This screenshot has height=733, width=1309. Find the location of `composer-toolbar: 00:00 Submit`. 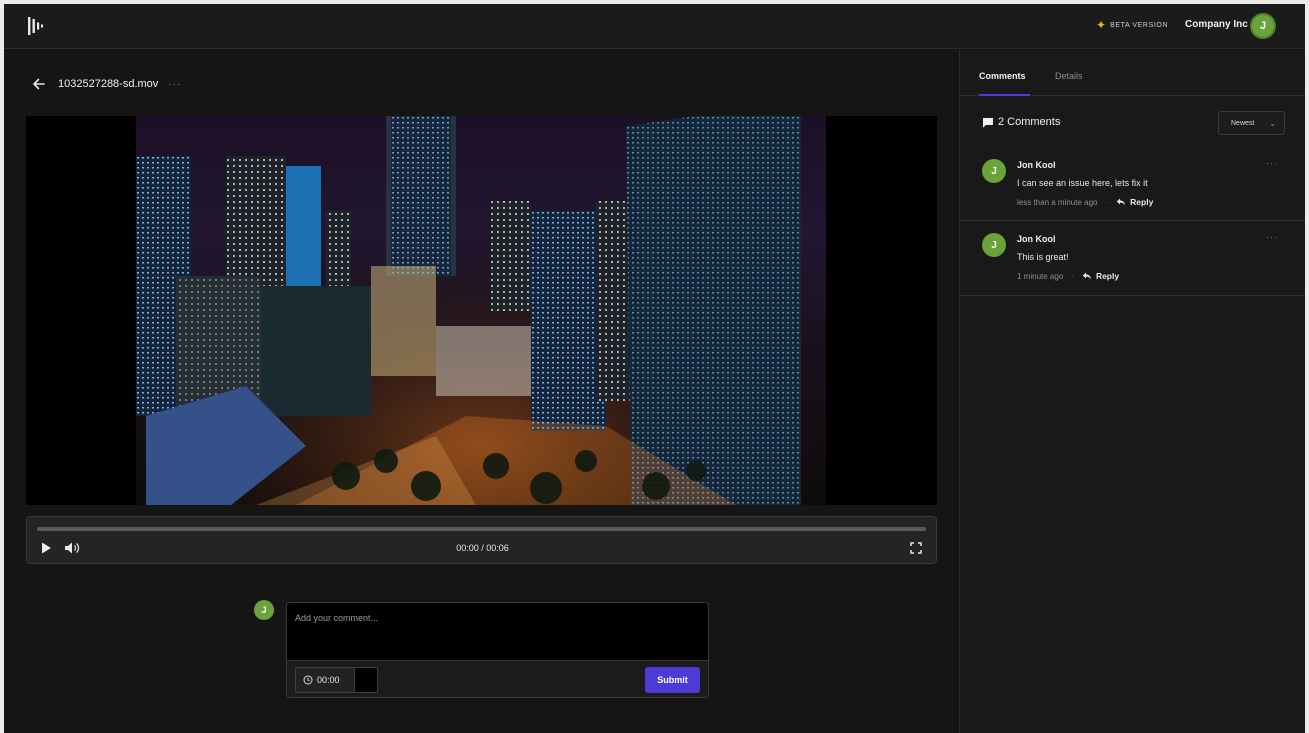

composer-toolbar: 00:00 Submit is located at coordinates (497, 678).